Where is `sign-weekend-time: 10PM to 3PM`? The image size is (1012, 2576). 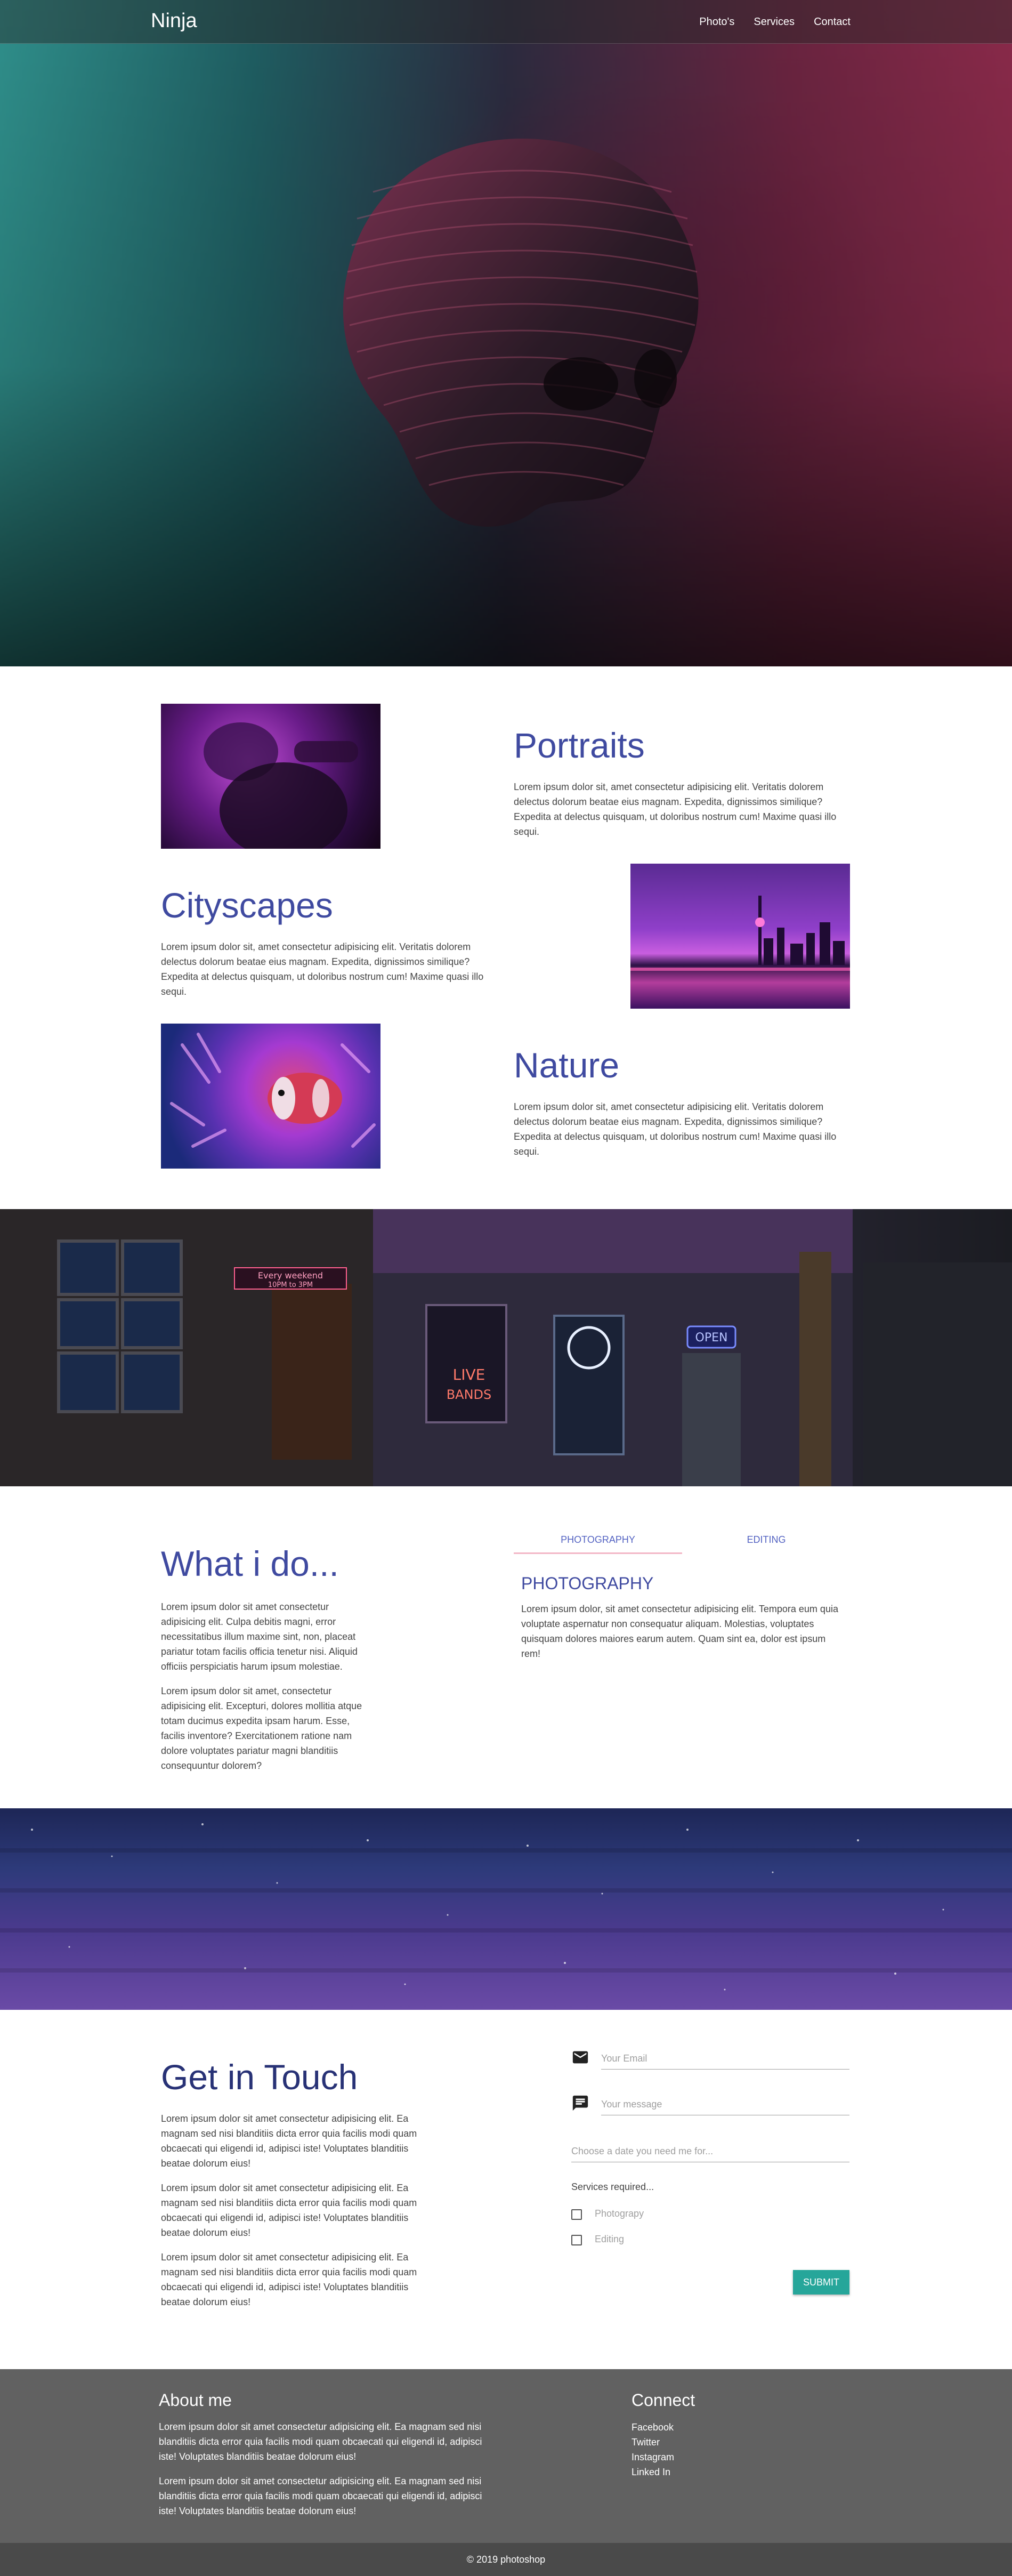
sign-weekend-time: 10PM to 3PM is located at coordinates (290, 1285).